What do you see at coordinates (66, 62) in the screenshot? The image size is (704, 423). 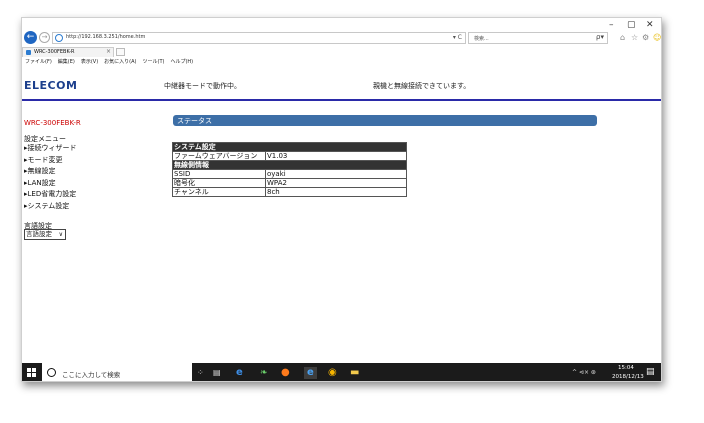 I see `menu-edit: 編集(E)` at bounding box center [66, 62].